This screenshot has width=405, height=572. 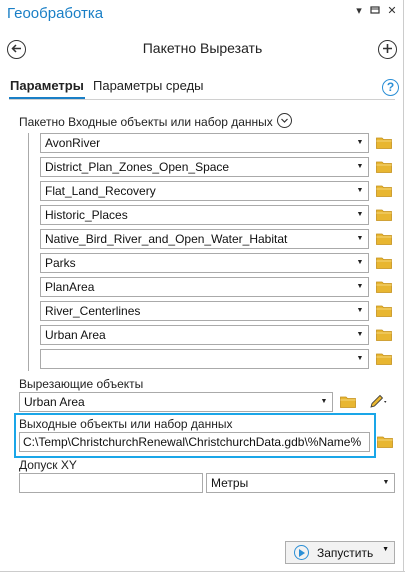 I want to click on pane-options-icon: ▾, so click(x=359, y=11).